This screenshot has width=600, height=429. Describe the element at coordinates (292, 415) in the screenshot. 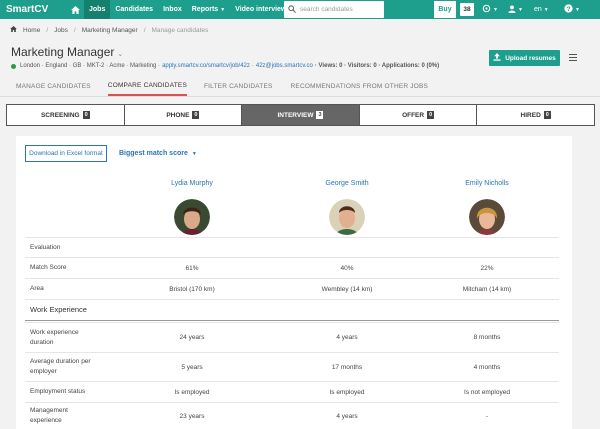

I see `table-row: Management experience 23 years 4 years -` at that location.